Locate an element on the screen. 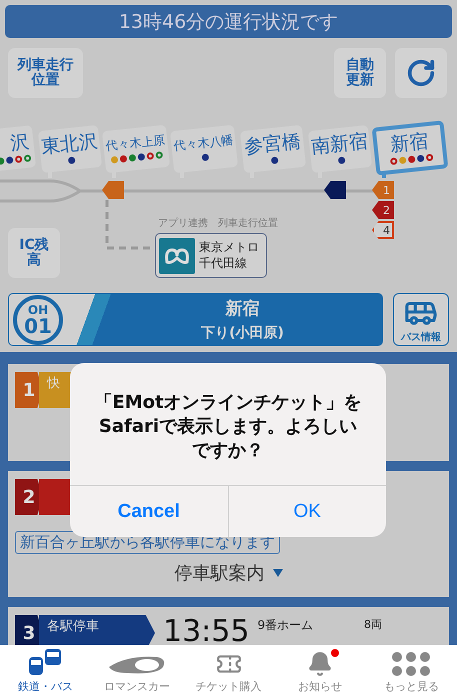  refresh-button is located at coordinates (421, 73).